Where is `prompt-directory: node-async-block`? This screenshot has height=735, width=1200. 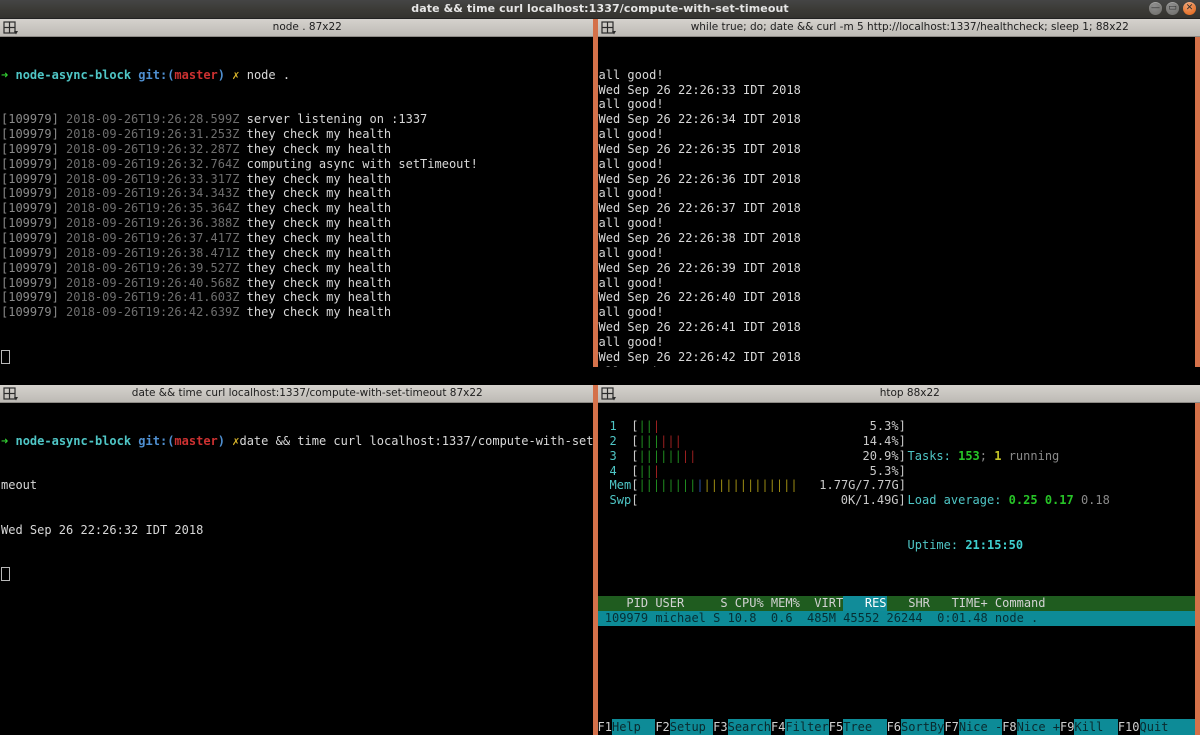 prompt-directory: node-async-block is located at coordinates (73, 440).